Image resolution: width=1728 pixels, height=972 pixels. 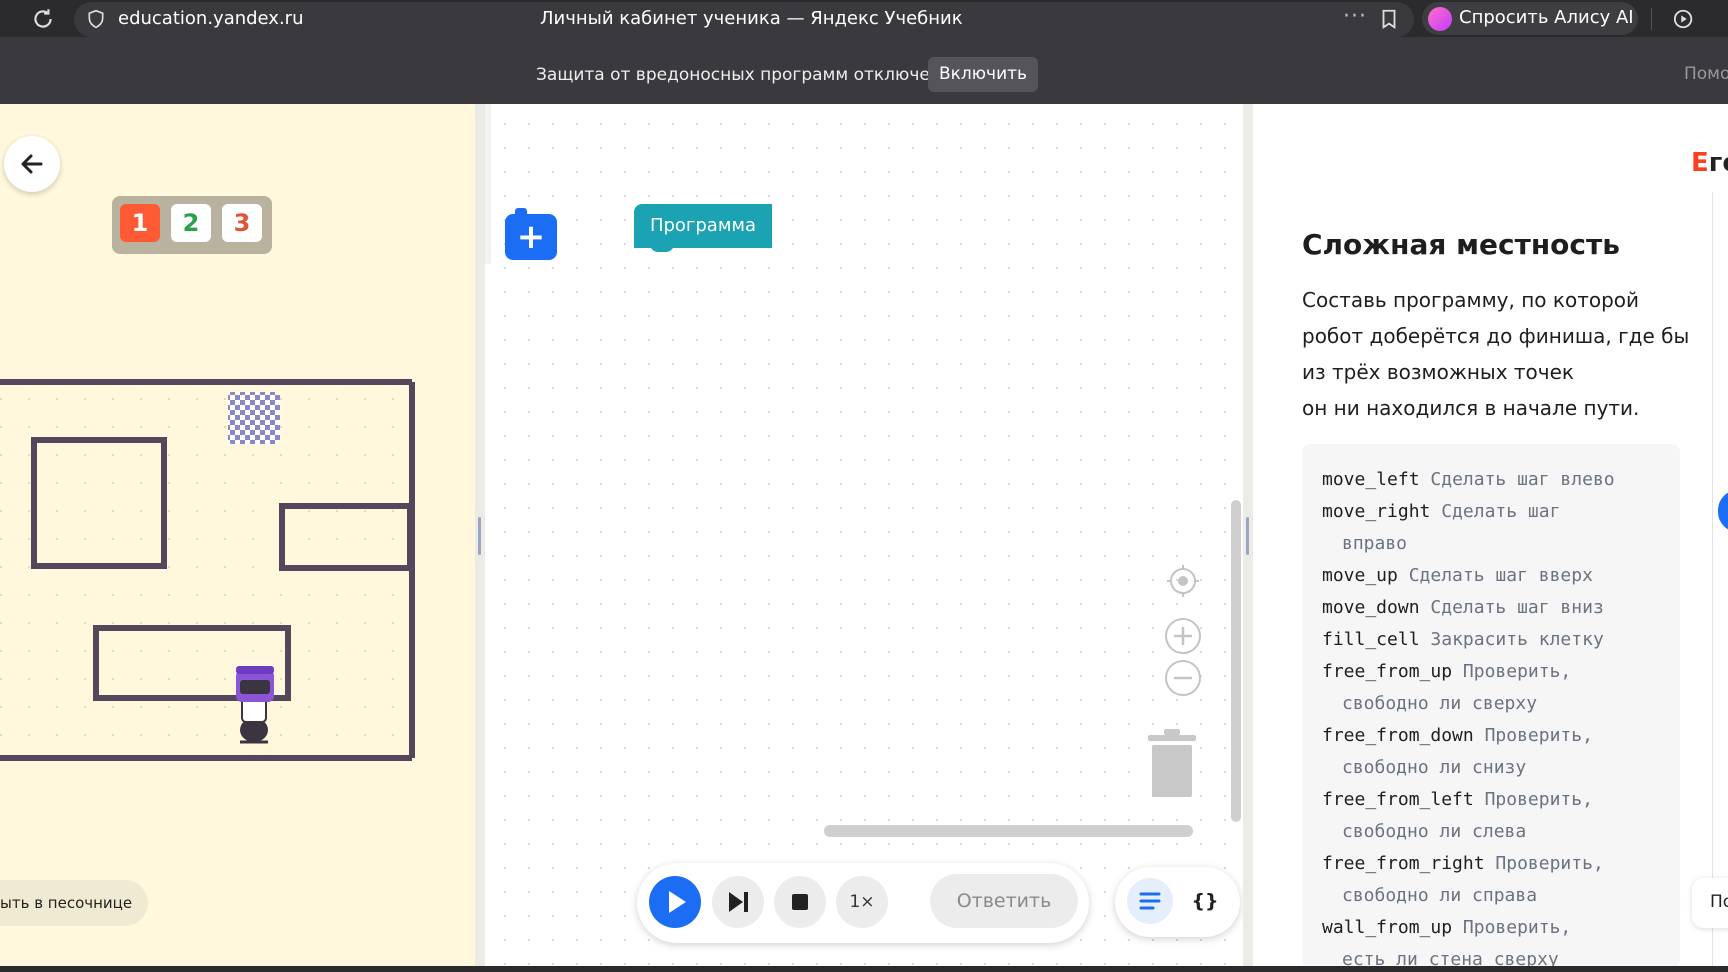 What do you see at coordinates (254, 418) in the screenshot?
I see `finish-cell` at bounding box center [254, 418].